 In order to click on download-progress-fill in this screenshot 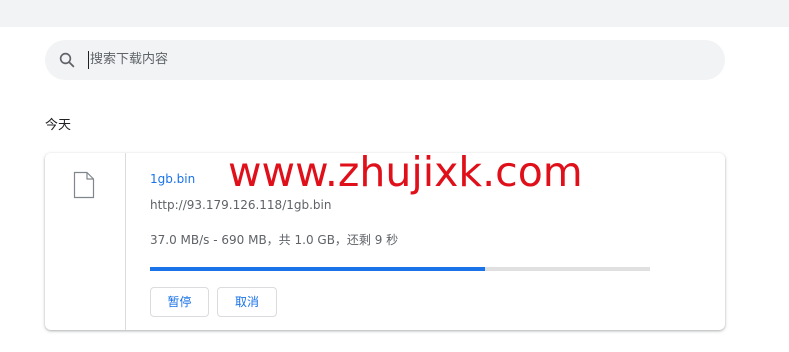, I will do `click(317, 269)`.